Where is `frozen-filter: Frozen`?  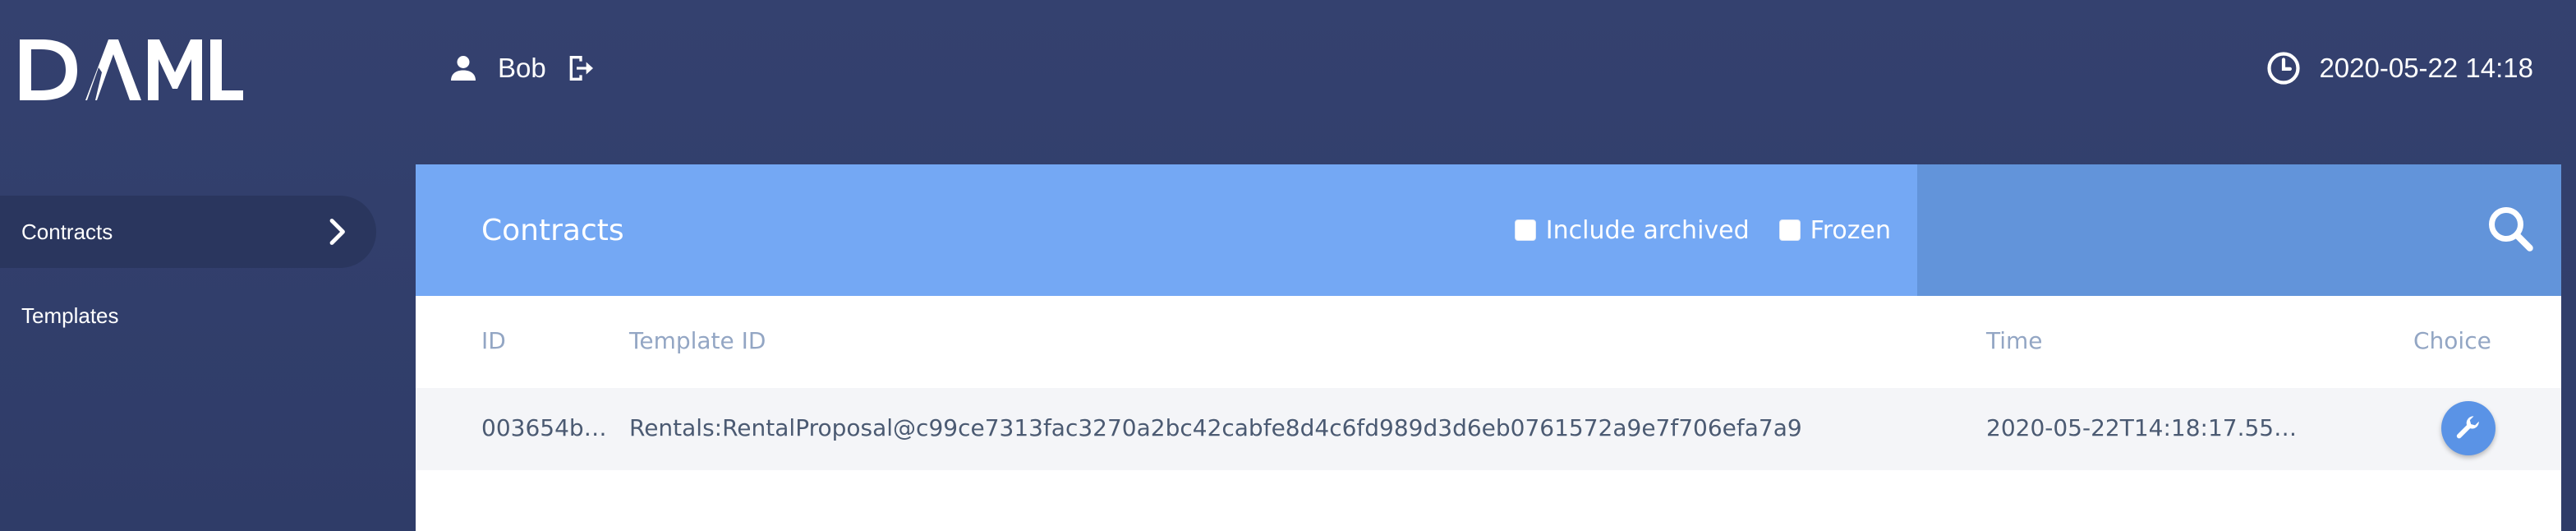
frozen-filter: Frozen is located at coordinates (1834, 230).